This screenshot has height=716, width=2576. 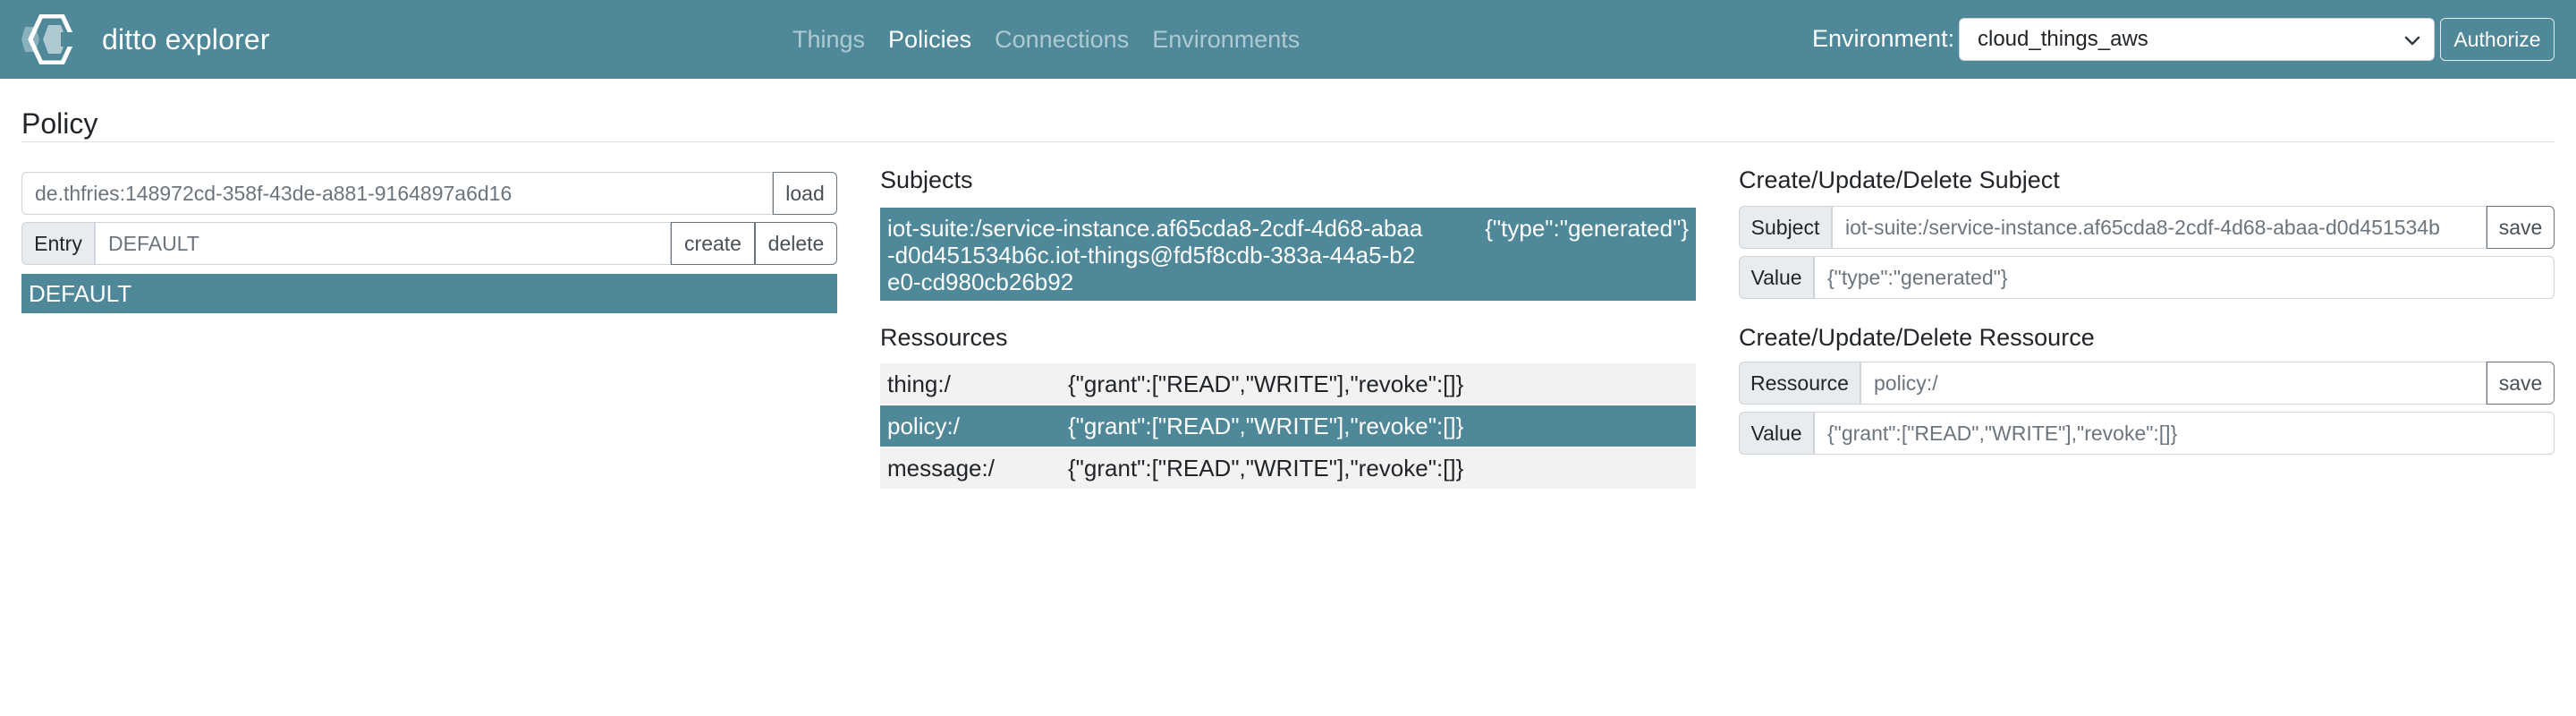 I want to click on save-subject-button: save, so click(x=2521, y=227).